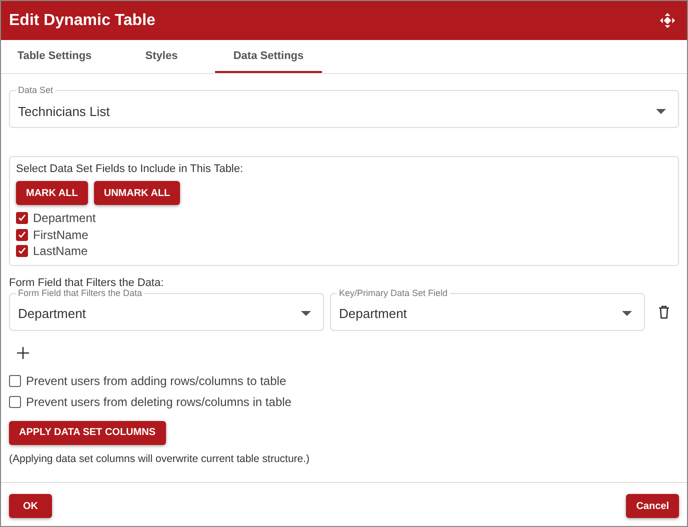  I want to click on field-value: Technicians List, so click(64, 111).